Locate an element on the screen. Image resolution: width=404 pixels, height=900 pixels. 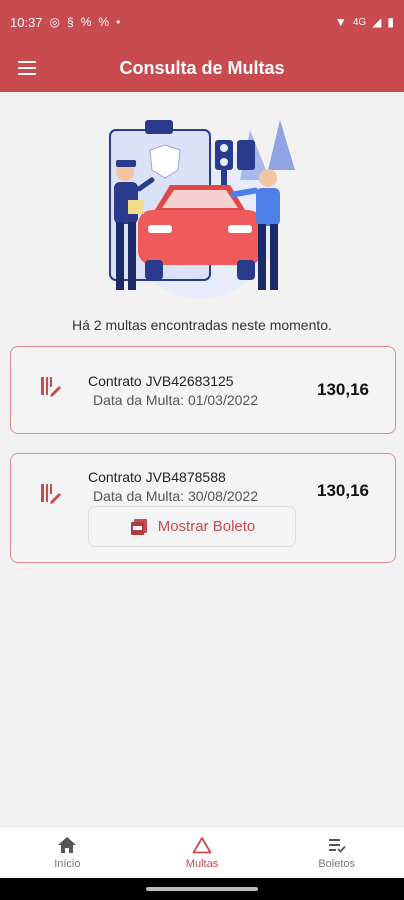
show-boleto-button: Mostrar Boleto is located at coordinates (192, 526).